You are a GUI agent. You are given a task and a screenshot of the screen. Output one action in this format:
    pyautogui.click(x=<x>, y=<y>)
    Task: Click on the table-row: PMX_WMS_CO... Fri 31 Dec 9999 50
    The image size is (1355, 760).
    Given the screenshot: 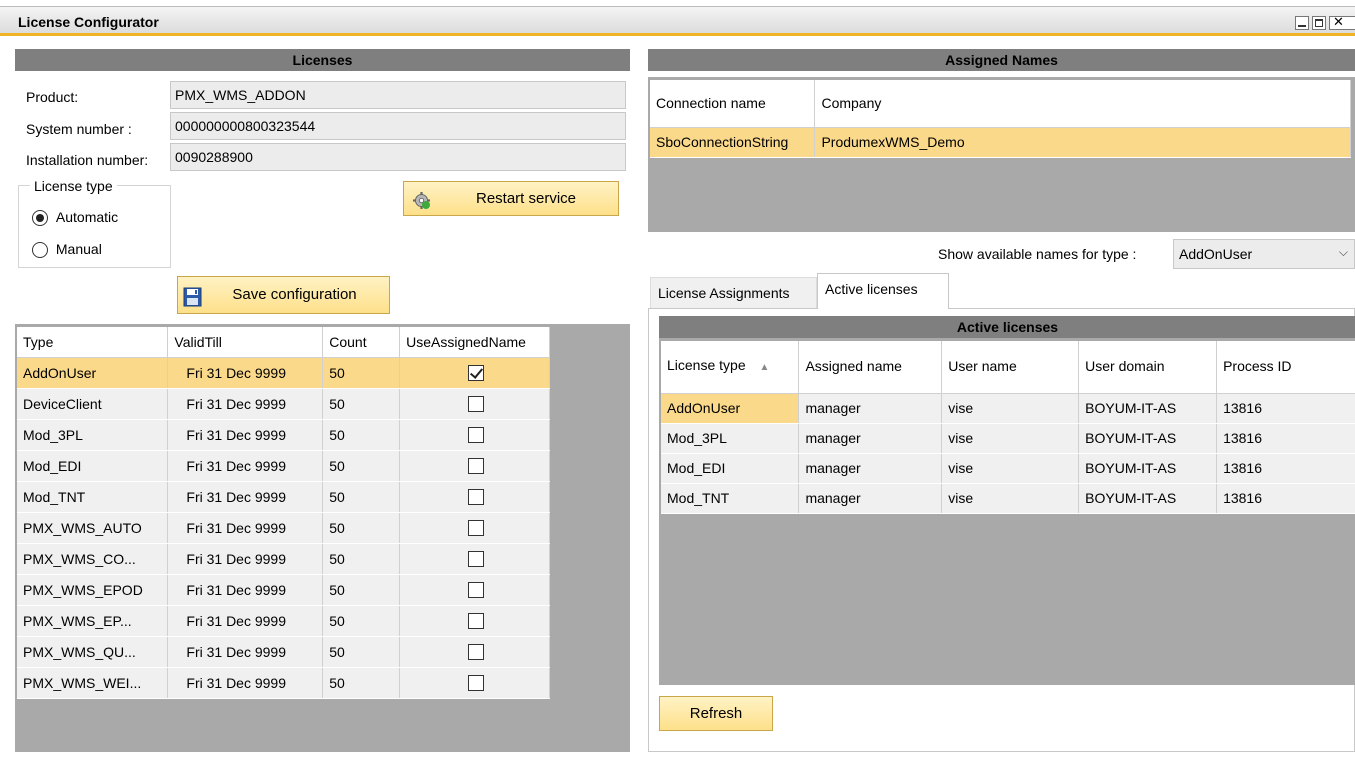 What is the action you would take?
    pyautogui.click(x=283, y=559)
    